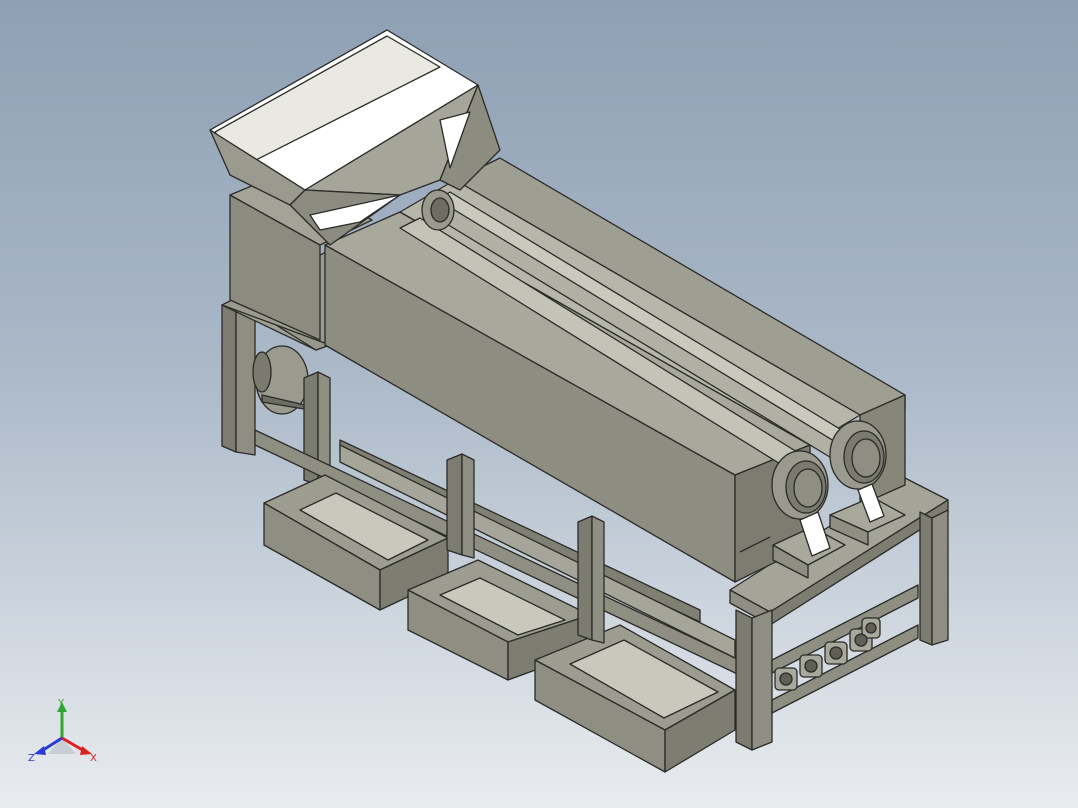 This screenshot has height=808, width=1078. Describe the element at coordinates (858, 455) in the screenshot. I see `roller-end-flange-right` at that location.